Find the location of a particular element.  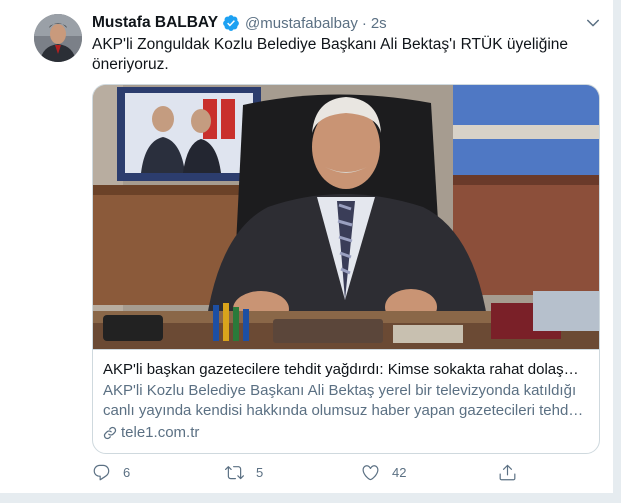

tweet-text-line-2: öneriyoruz. is located at coordinates (130, 64).